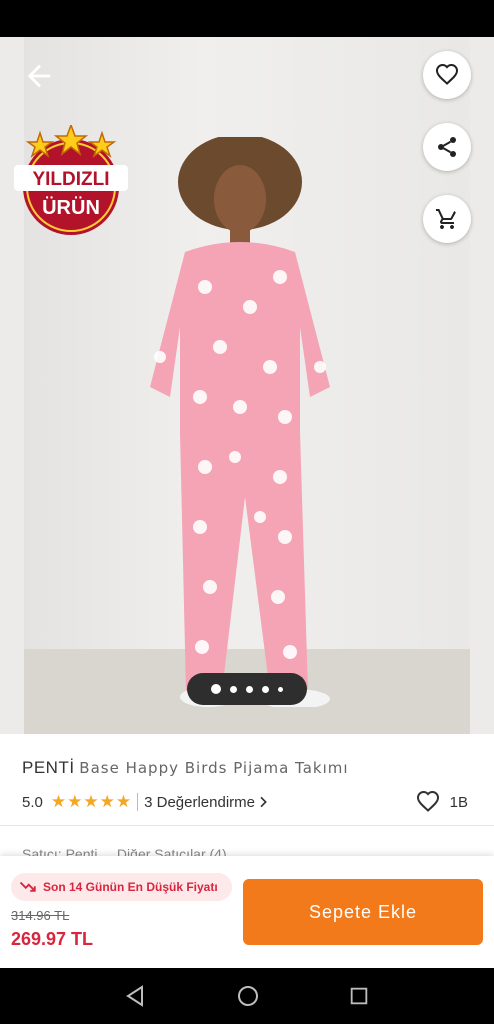 The width and height of the screenshot is (494, 1024). I want to click on brand-link: PENTİ, so click(48, 767).